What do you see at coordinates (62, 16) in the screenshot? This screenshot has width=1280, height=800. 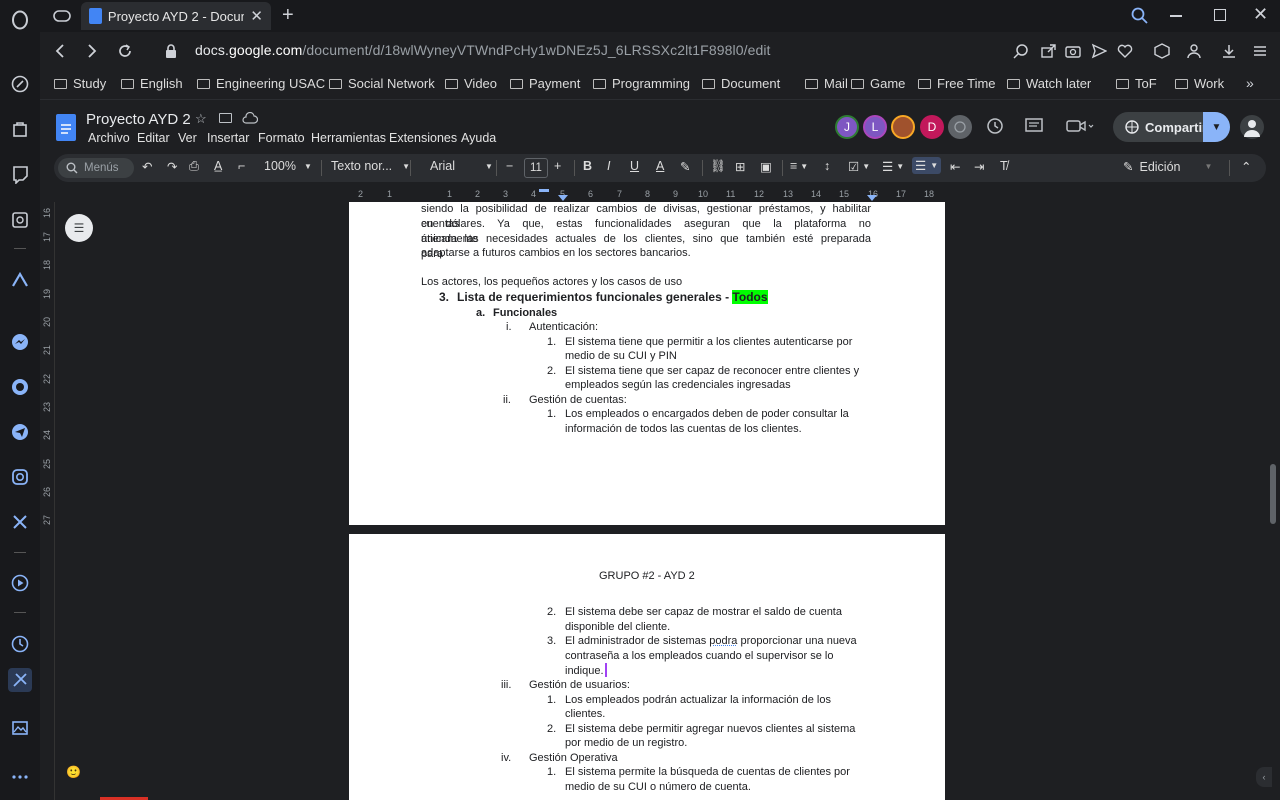 I see `workspaces-icon` at bounding box center [62, 16].